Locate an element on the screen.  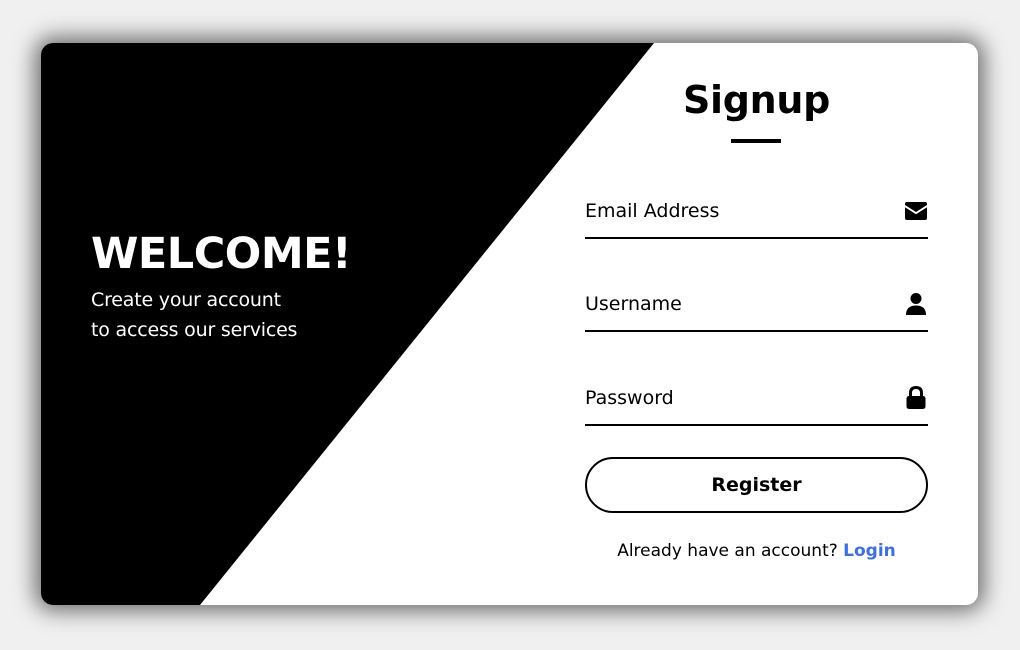
password-field-group is located at coordinates (756, 402).